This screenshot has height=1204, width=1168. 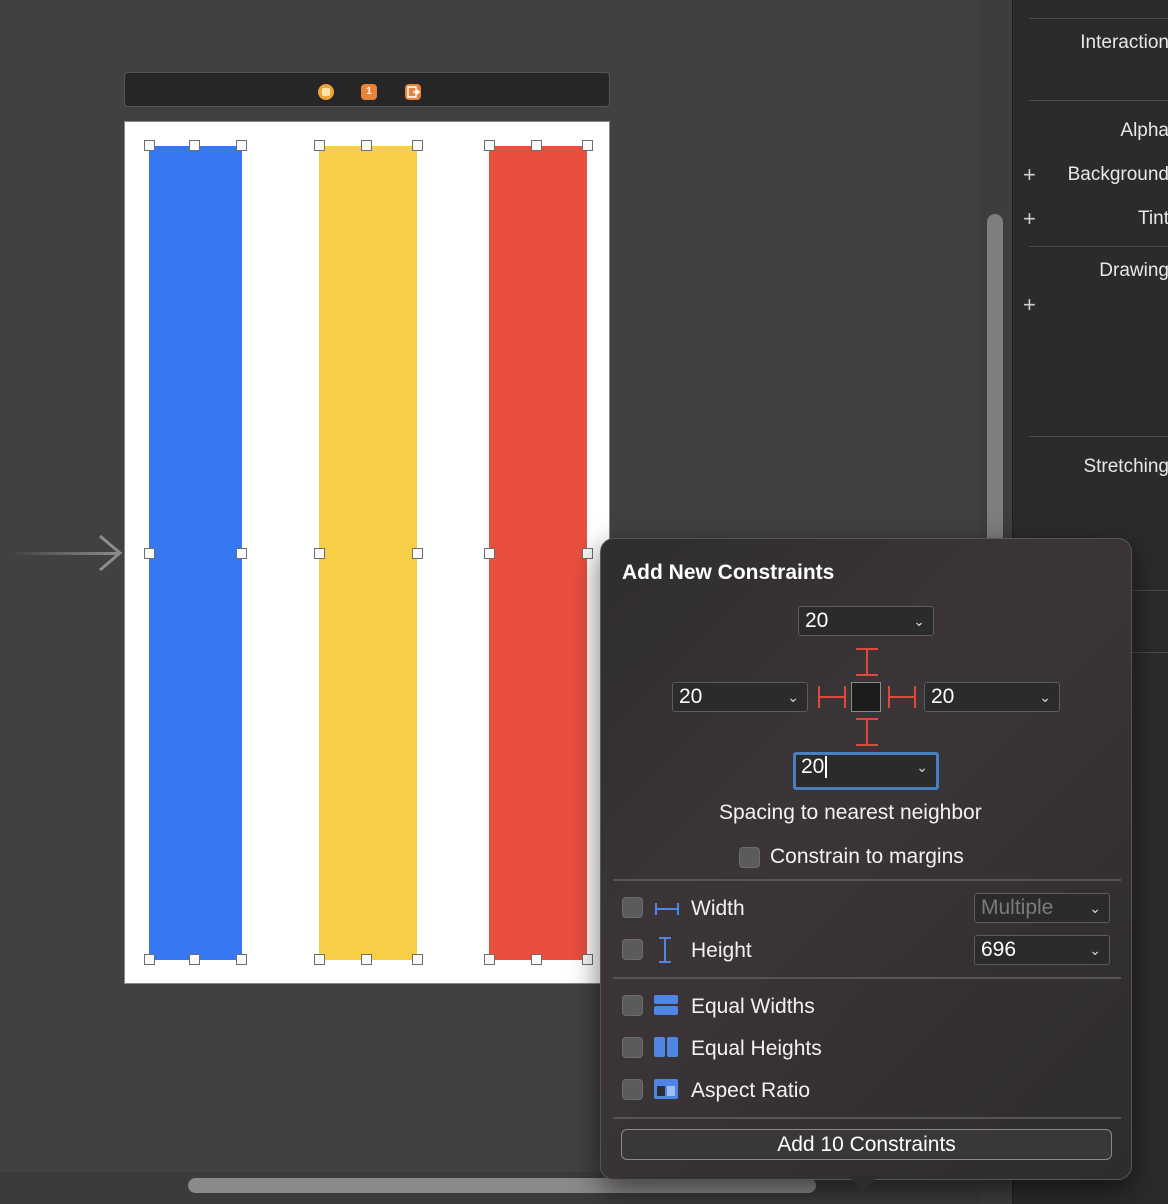 What do you see at coordinates (863, 1184) in the screenshot?
I see `popover-arrow` at bounding box center [863, 1184].